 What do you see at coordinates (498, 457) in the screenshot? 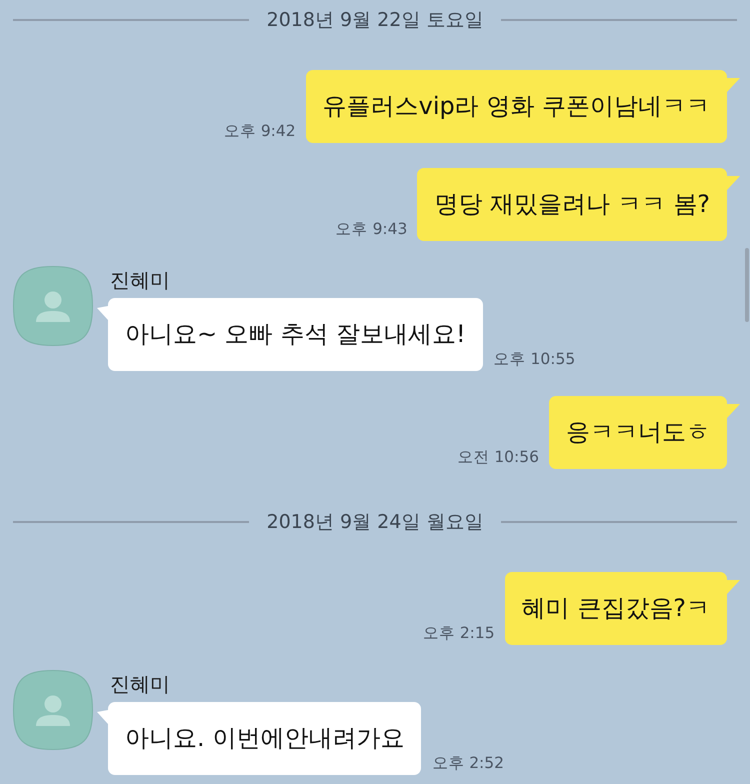
I see `message-time: 오전 10:56` at bounding box center [498, 457].